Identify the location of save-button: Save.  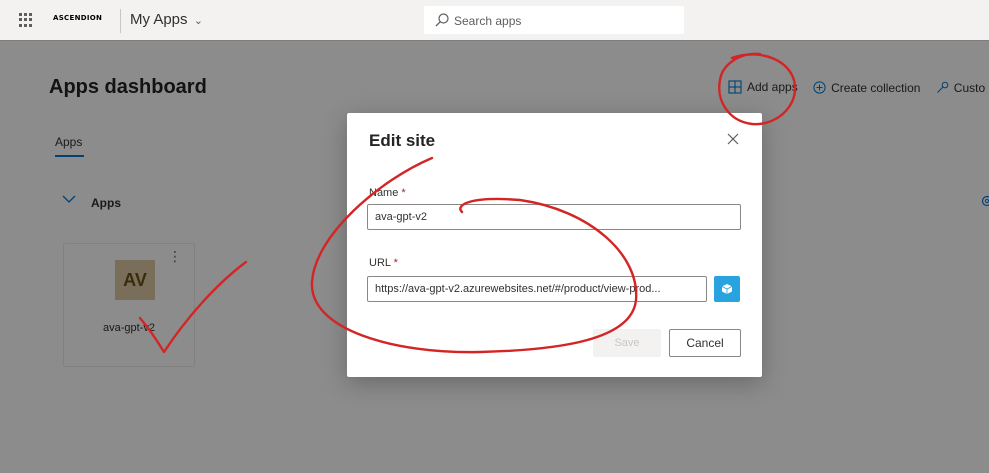
(627, 343).